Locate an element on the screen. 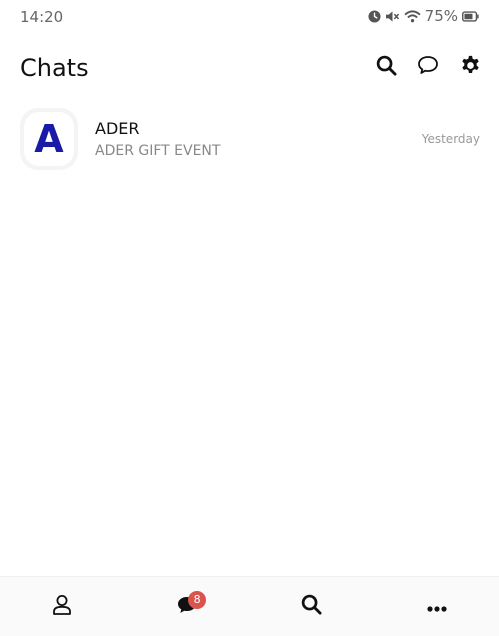 Image resolution: width=499 pixels, height=636 pixels. alarm-icon is located at coordinates (374, 16).